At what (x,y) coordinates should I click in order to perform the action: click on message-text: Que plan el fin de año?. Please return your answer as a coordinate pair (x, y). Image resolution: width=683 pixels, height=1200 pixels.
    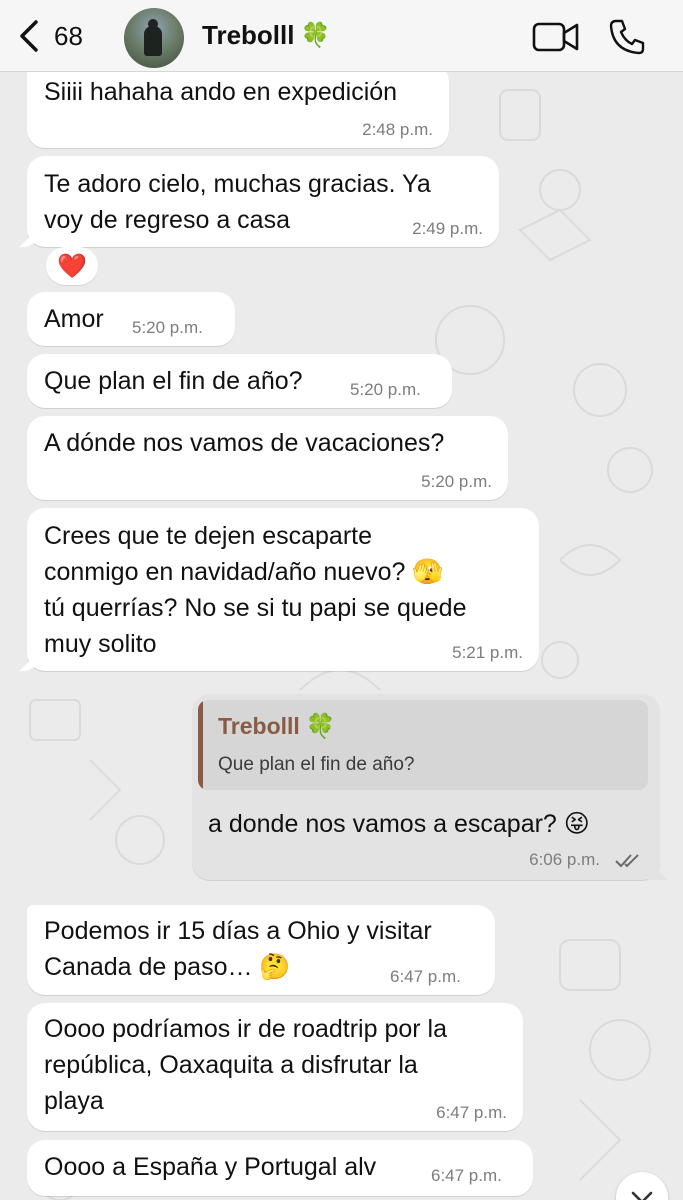
    Looking at the image, I should click on (173, 381).